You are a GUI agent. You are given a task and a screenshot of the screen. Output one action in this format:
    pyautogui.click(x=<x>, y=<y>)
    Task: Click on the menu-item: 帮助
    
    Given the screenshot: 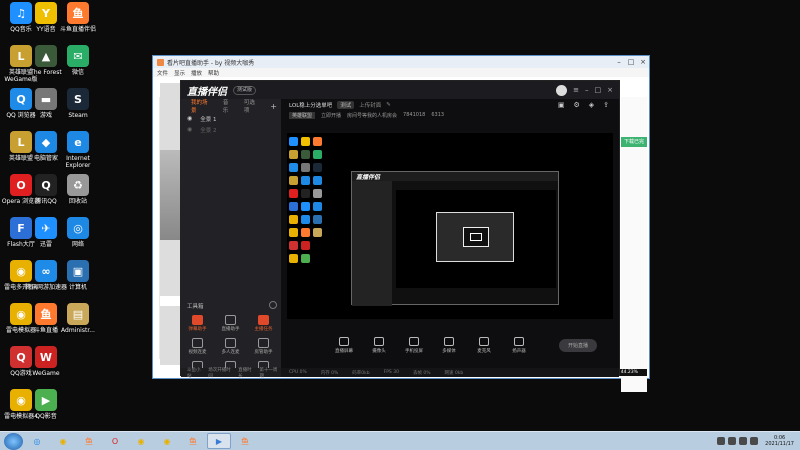 What is the action you would take?
    pyautogui.click(x=213, y=73)
    